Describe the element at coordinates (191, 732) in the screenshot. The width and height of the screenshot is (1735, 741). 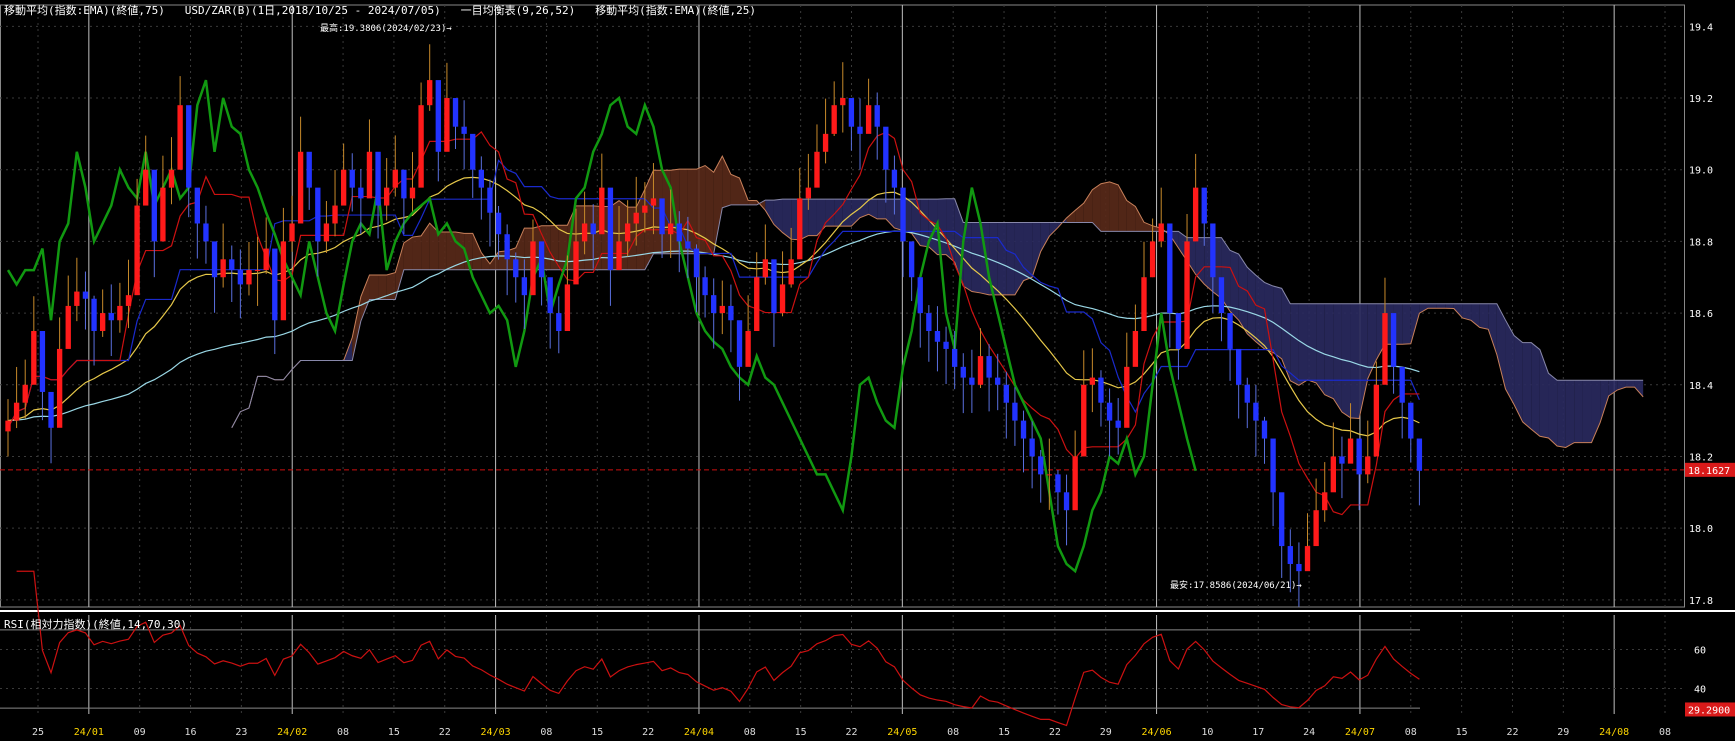
I see `date-label-16: 16` at that location.